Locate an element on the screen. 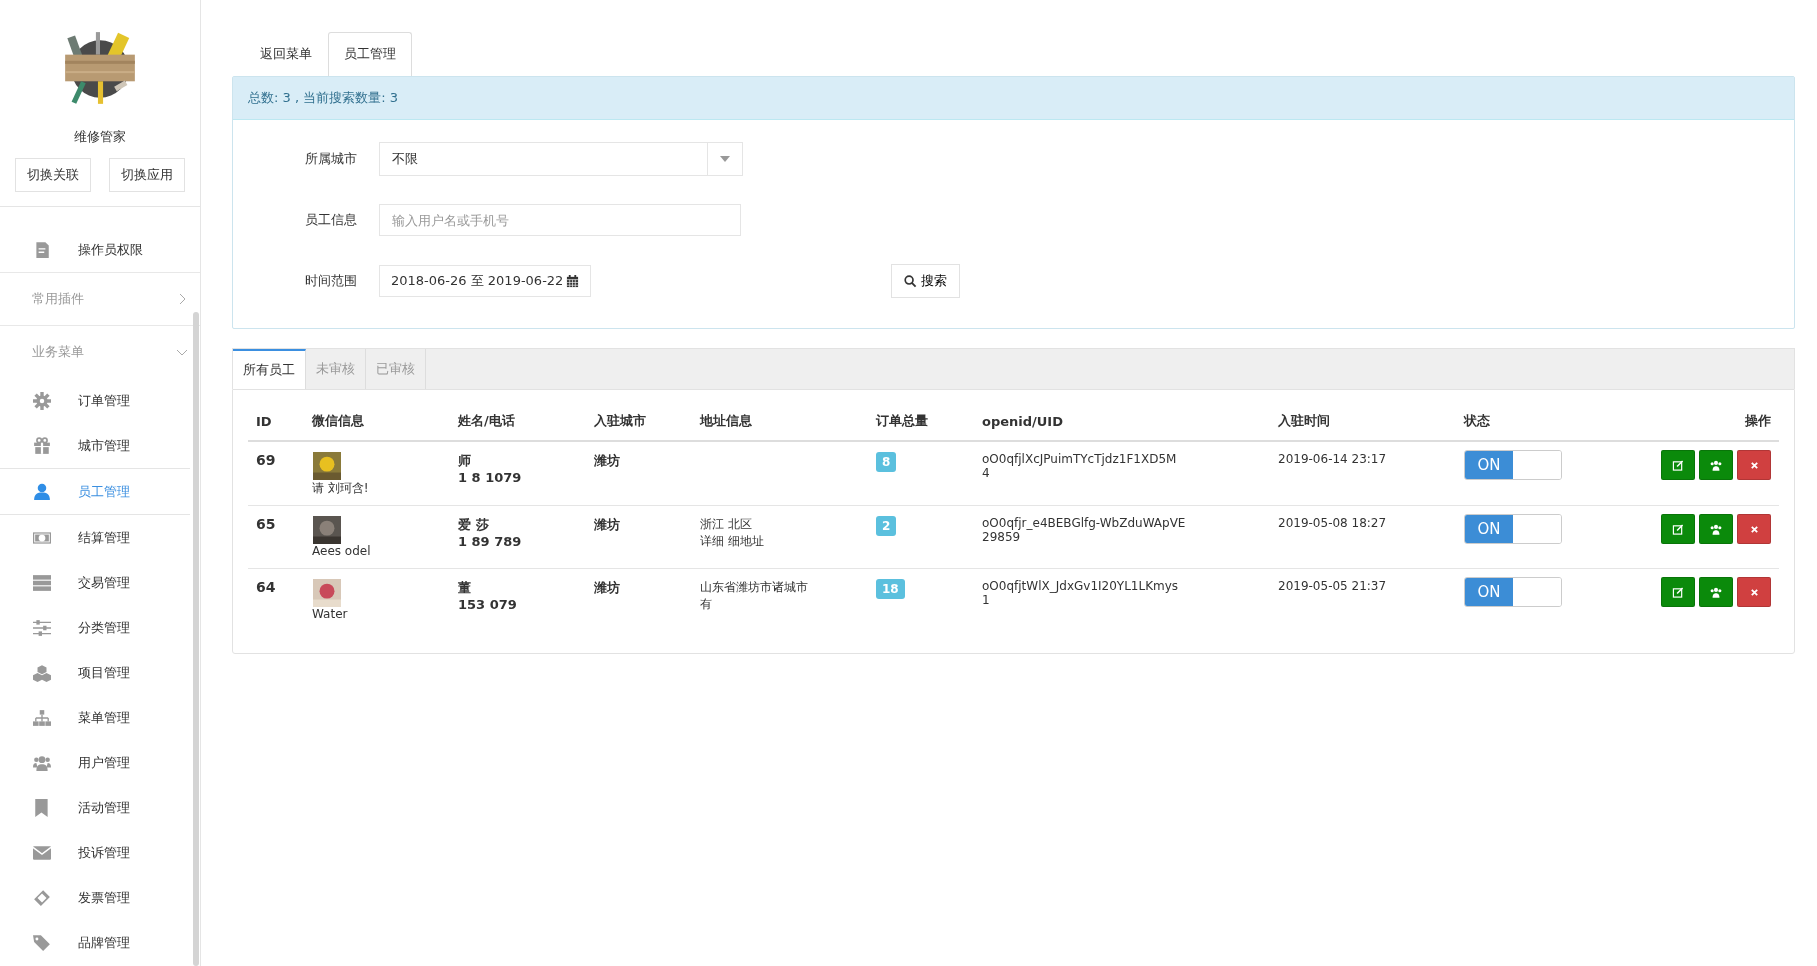 This screenshot has width=1817, height=966. tab: 所有员工 is located at coordinates (269, 369).